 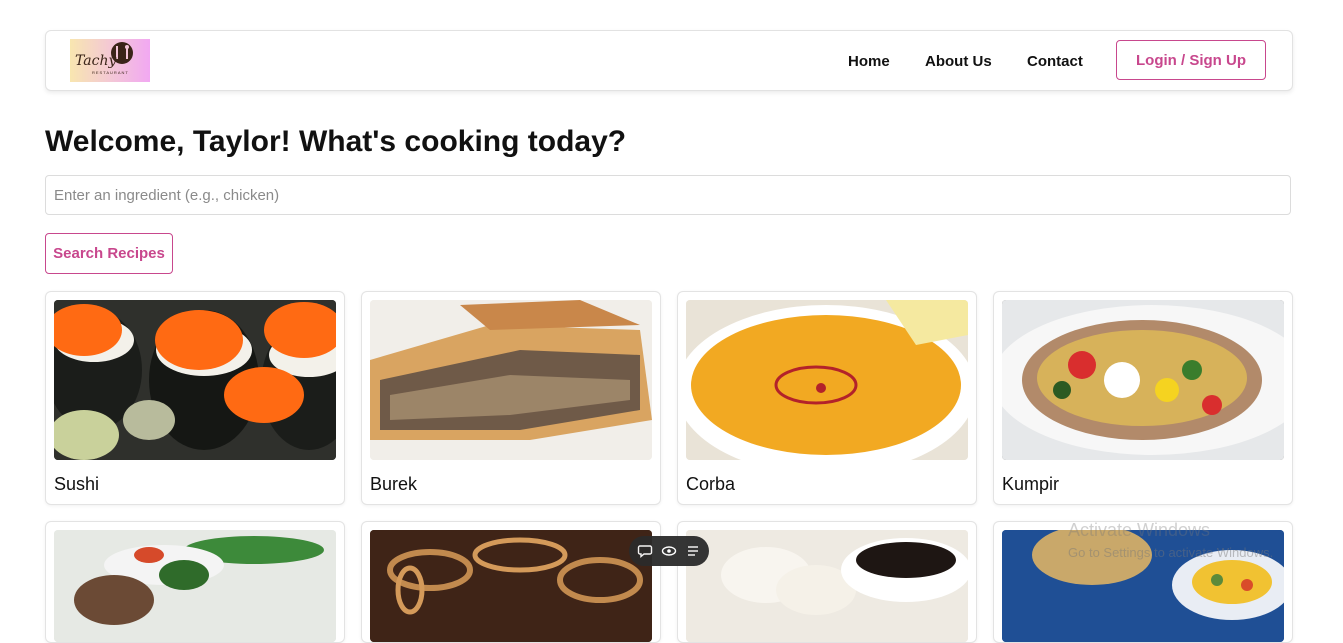 I want to click on recipe-title: Kumpir, so click(x=1031, y=484).